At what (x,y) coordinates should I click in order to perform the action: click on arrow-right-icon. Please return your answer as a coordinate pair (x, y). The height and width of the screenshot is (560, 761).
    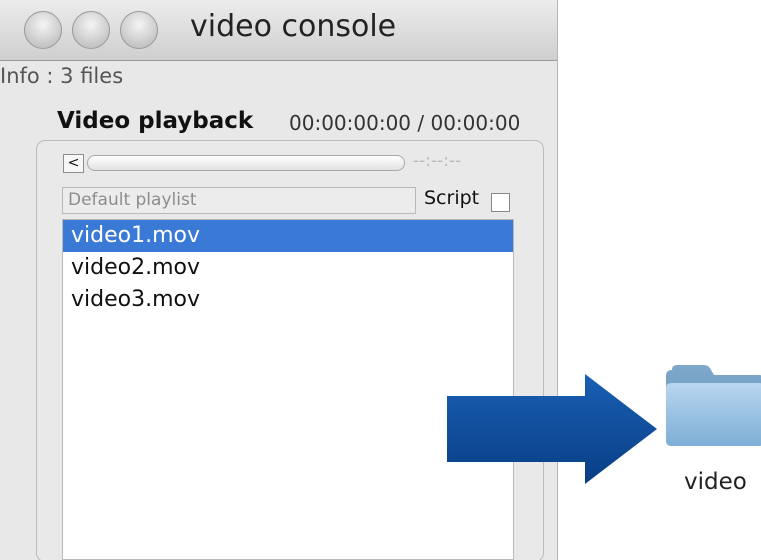
    Looking at the image, I should click on (552, 429).